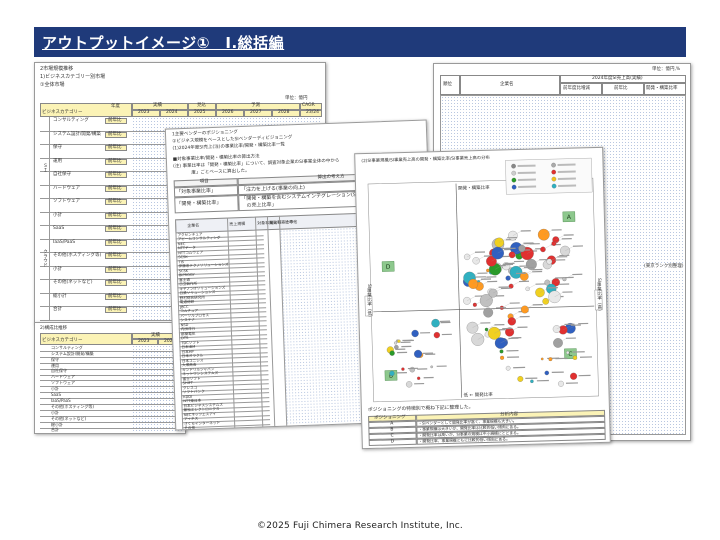  I want to click on market-actual-label: 実績, so click(157, 105).